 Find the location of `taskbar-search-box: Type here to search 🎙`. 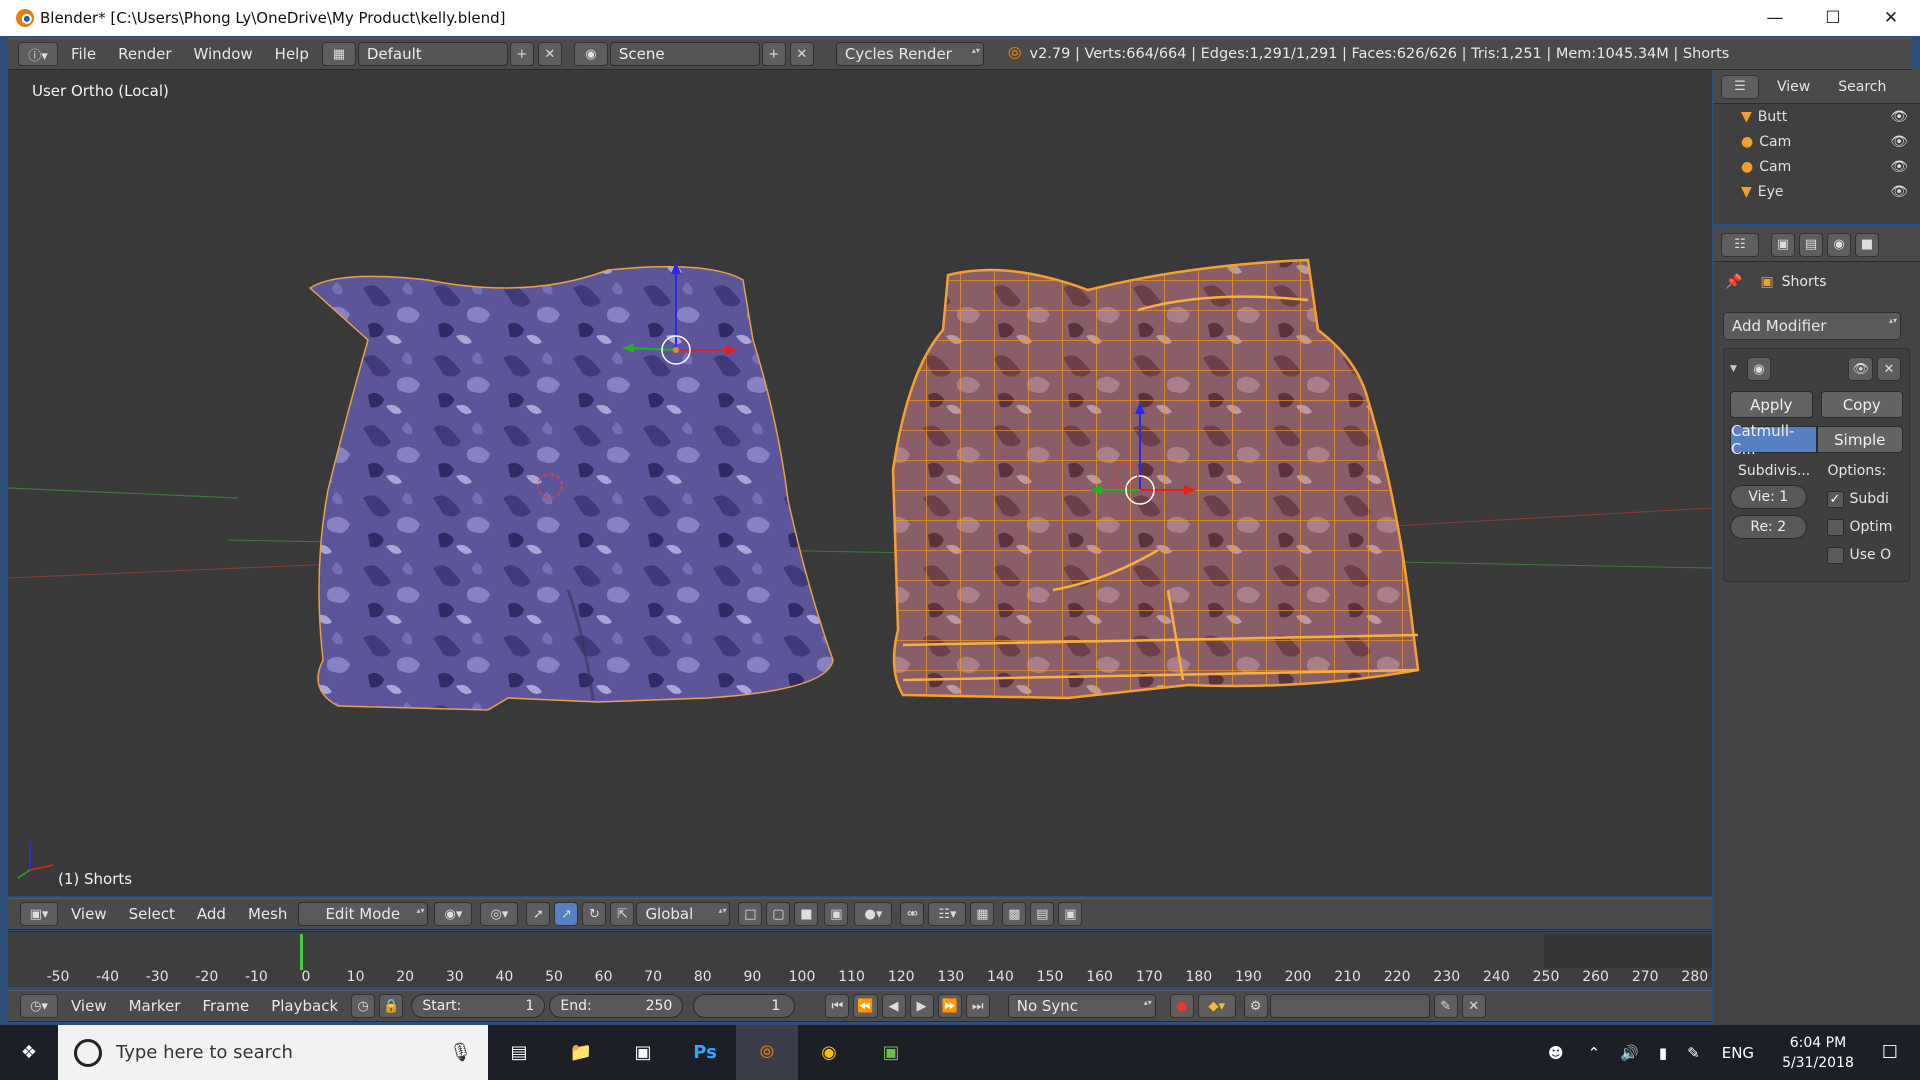

taskbar-search-box: Type here to search 🎙 is located at coordinates (273, 1052).